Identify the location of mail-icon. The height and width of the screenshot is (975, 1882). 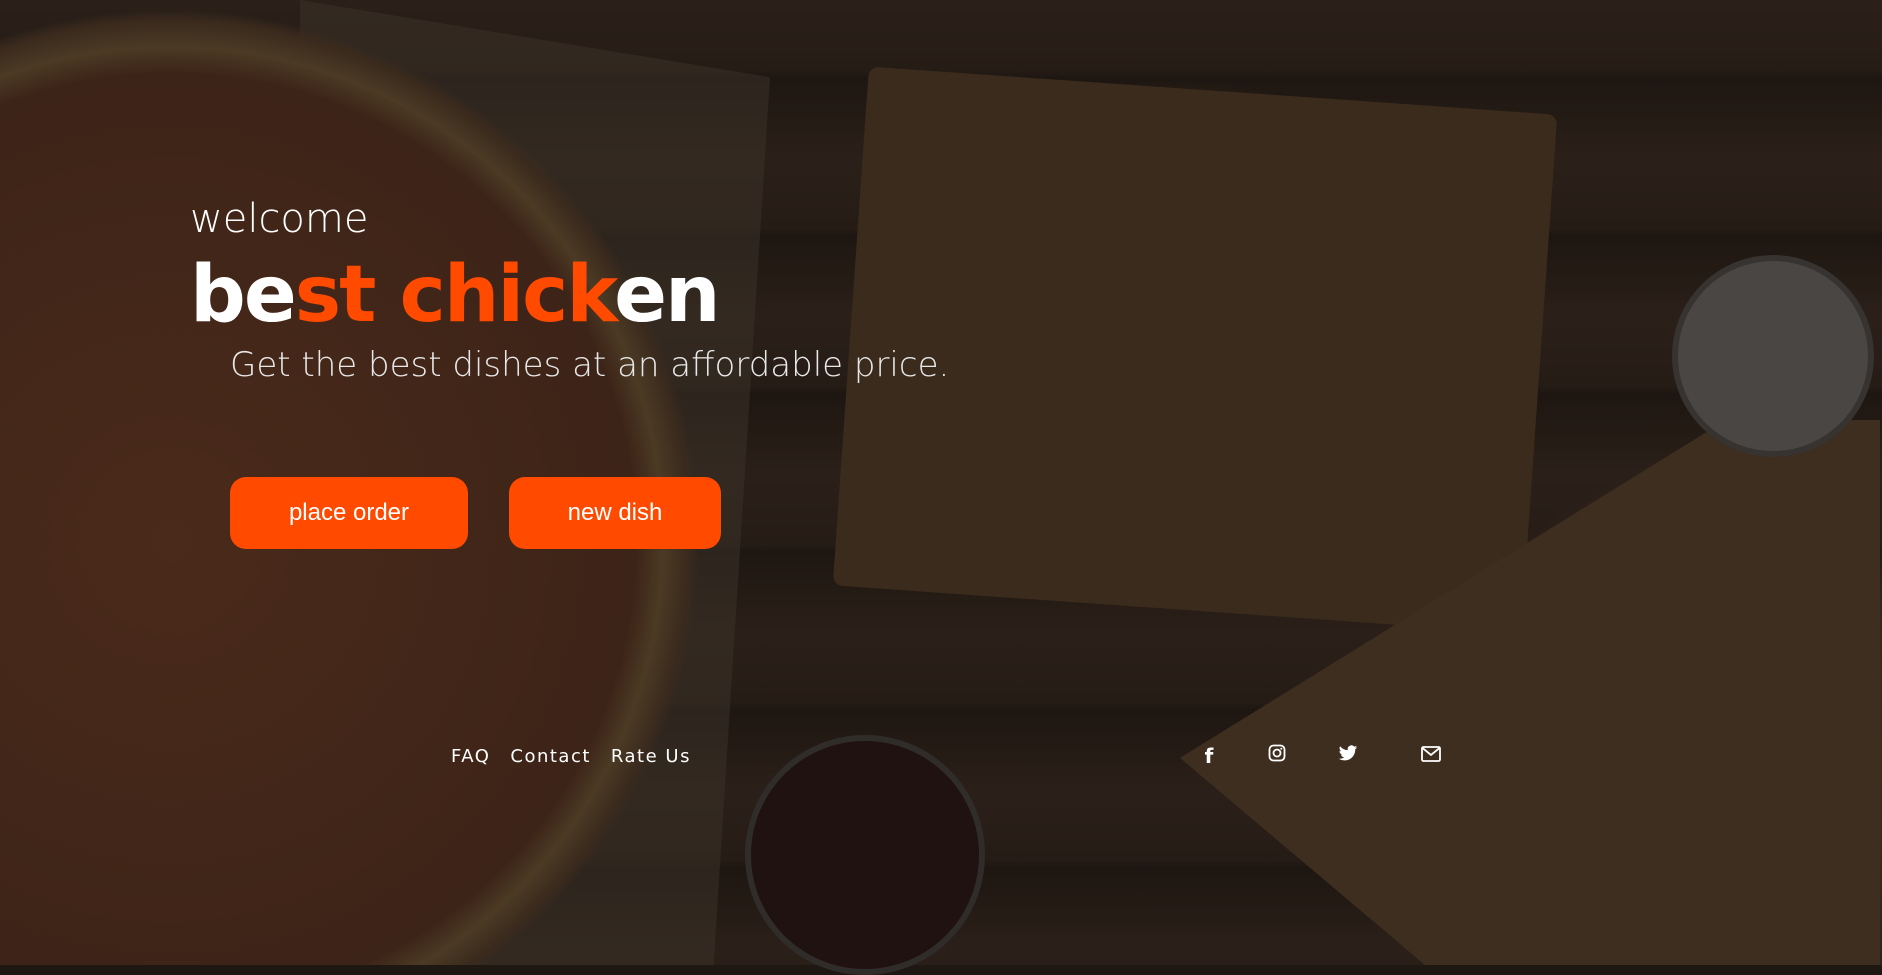
(1431, 756).